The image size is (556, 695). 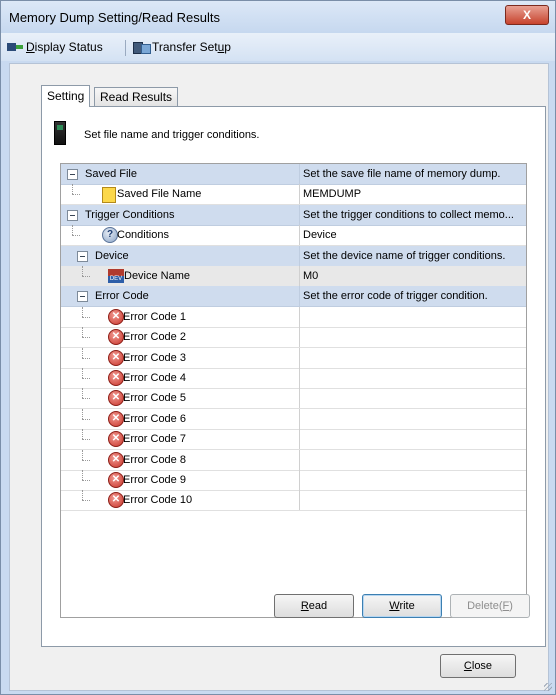 What do you see at coordinates (179, 500) in the screenshot?
I see `property-name-cell: ✕ Error Code 10` at bounding box center [179, 500].